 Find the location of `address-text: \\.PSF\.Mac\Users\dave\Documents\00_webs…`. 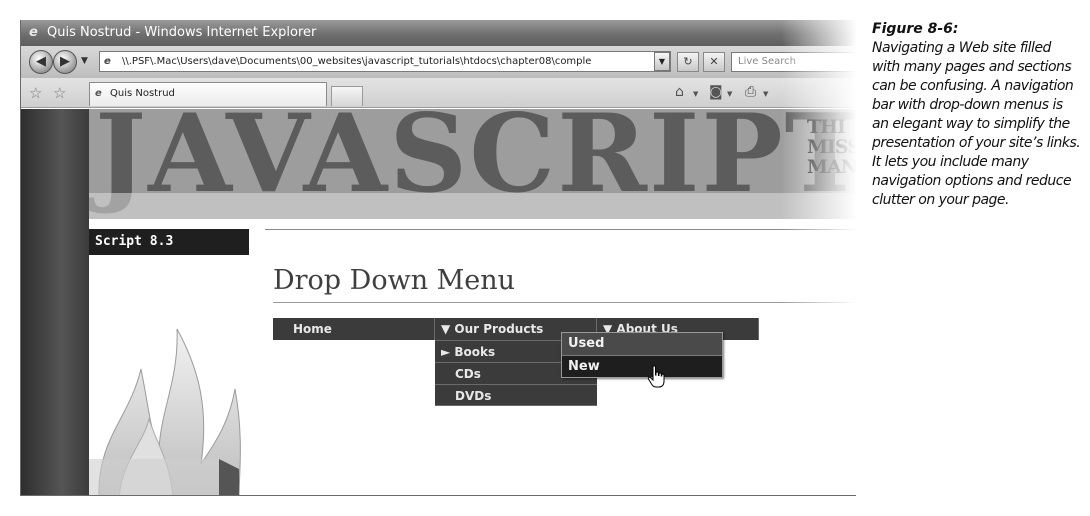

address-text: \\.PSF\.Mac\Users\dave\Documents\00_webs… is located at coordinates (357, 61).